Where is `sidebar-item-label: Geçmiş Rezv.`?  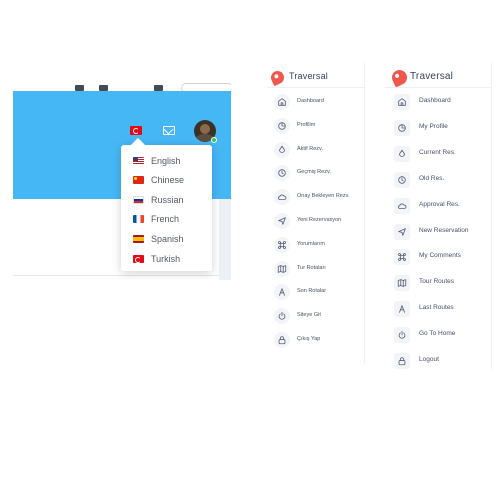 sidebar-item-label: Geçmiş Rezv. is located at coordinates (314, 172).